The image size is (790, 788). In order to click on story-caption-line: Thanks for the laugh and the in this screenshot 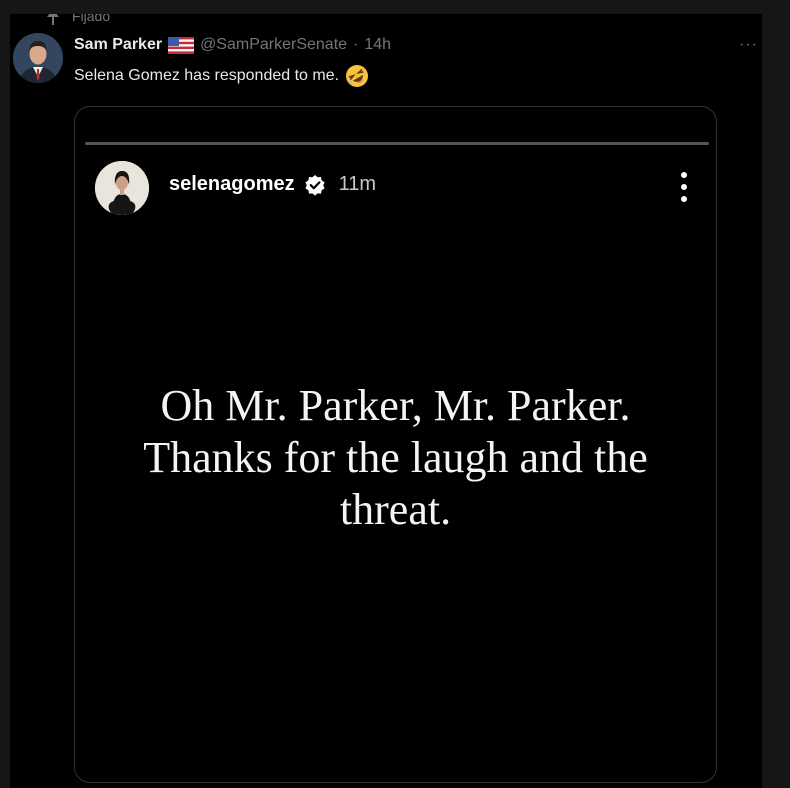, I will do `click(395, 457)`.